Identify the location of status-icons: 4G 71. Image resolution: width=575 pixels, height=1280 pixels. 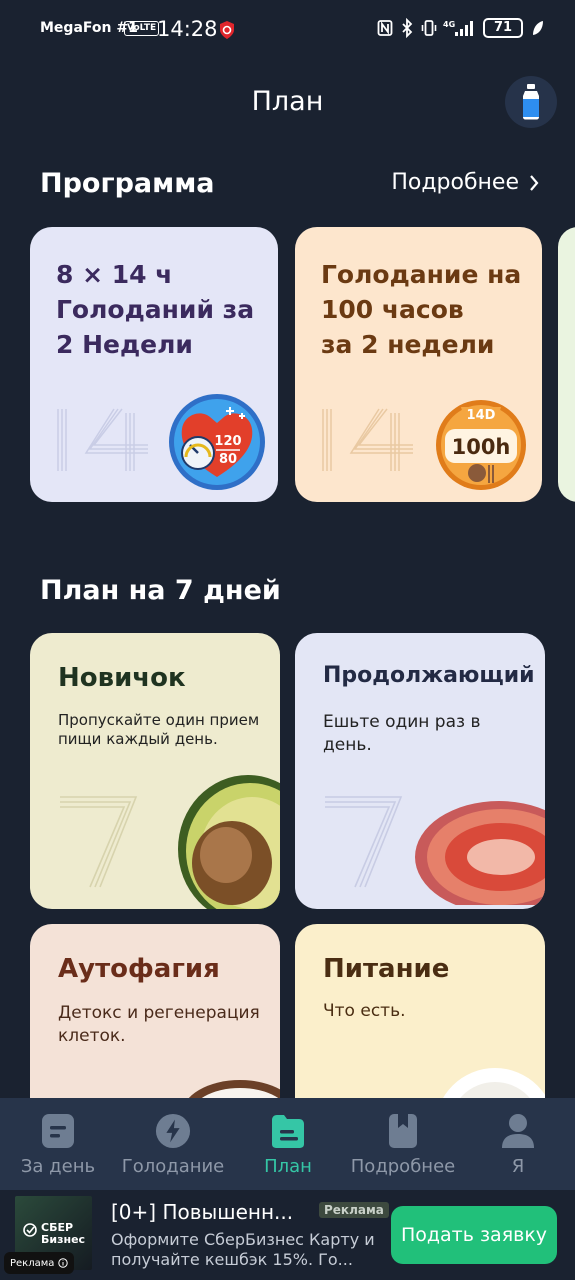
(461, 28).